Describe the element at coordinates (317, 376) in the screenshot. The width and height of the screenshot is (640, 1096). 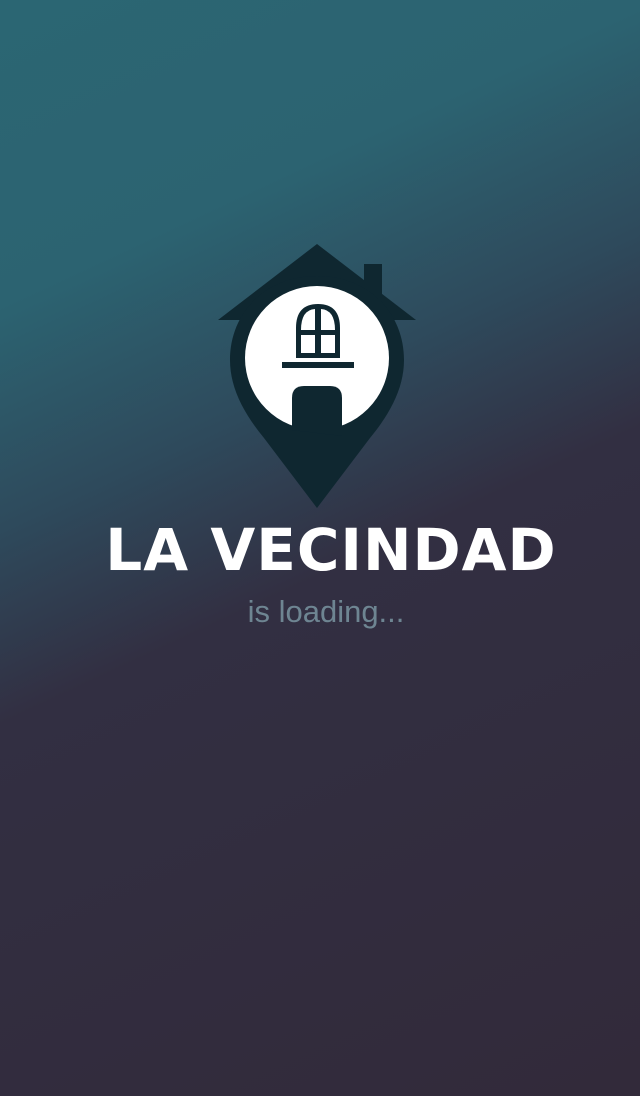
I see `house-location-pin-icon` at that location.